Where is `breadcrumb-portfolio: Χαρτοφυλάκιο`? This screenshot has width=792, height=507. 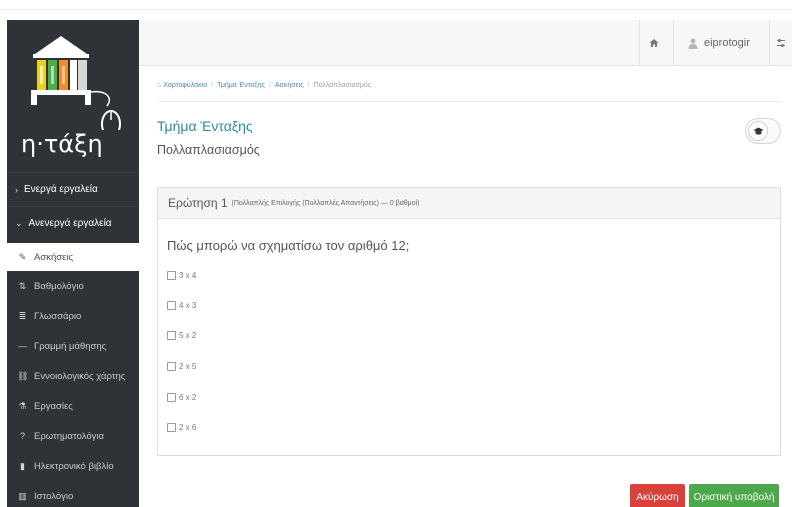 breadcrumb-portfolio: Χαρτοφυλάκιο is located at coordinates (185, 85).